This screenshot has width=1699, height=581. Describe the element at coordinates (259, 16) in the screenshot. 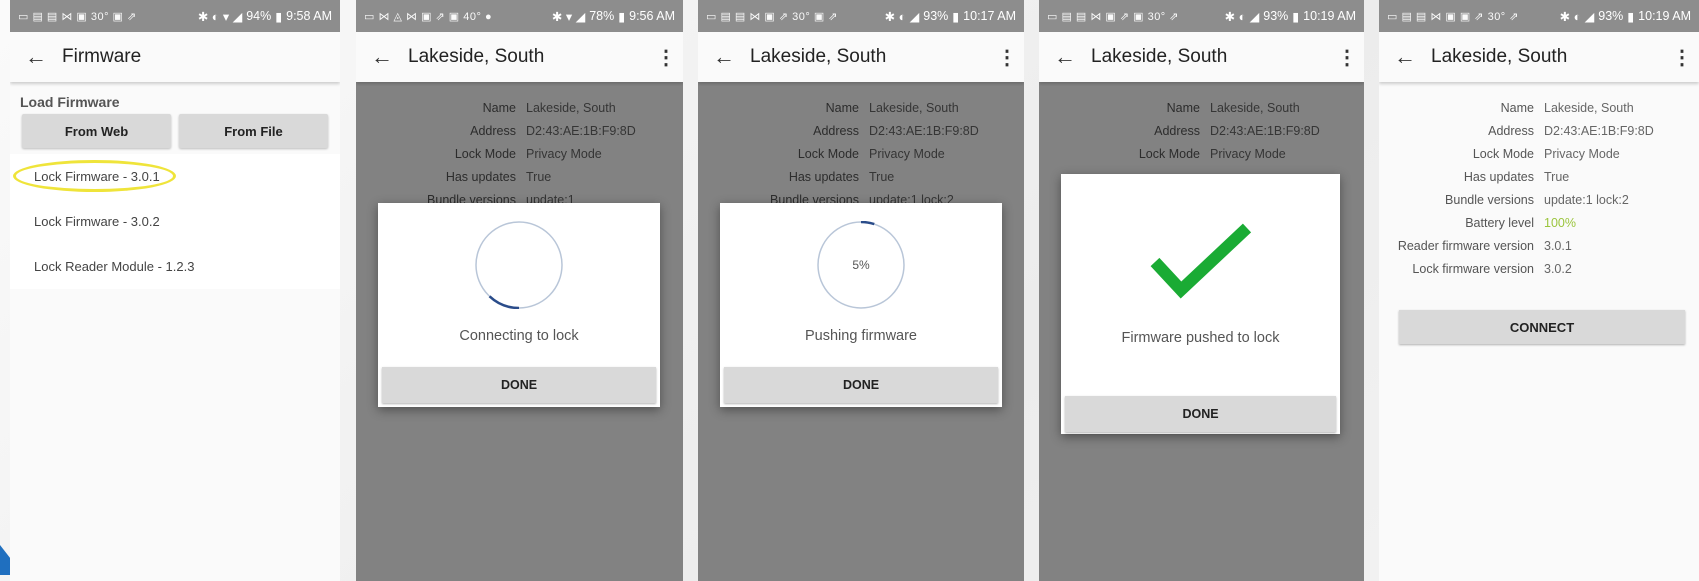

I see `battery-percent: 94%` at that location.